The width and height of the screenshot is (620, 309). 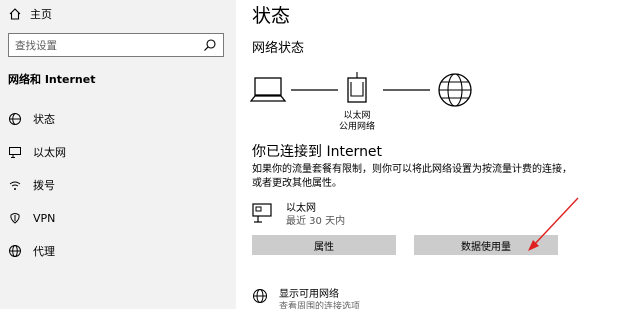 What do you see at coordinates (320, 305) in the screenshot?
I see `available-networks-desc: 查看周围的连接选项` at bounding box center [320, 305].